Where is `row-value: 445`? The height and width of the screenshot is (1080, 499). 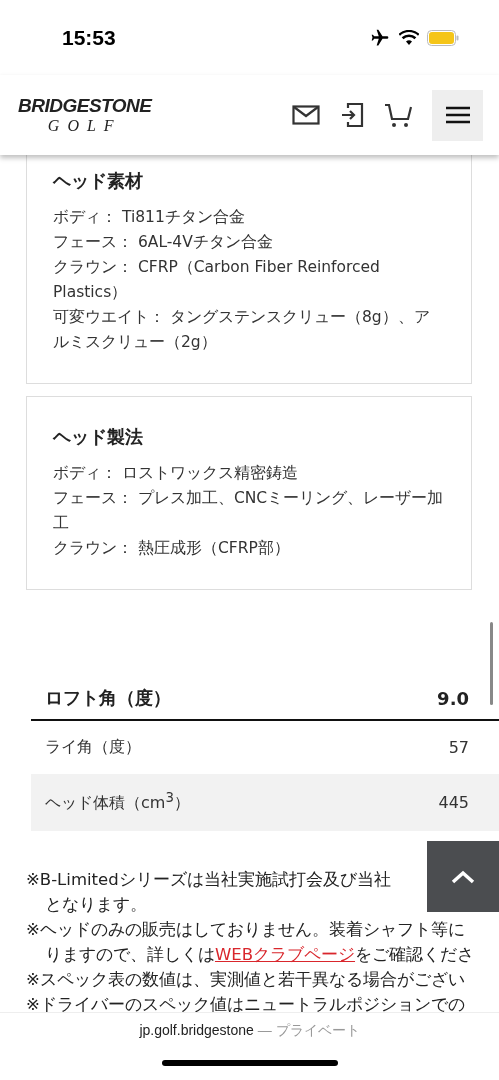
row-value: 445 is located at coordinates (453, 802).